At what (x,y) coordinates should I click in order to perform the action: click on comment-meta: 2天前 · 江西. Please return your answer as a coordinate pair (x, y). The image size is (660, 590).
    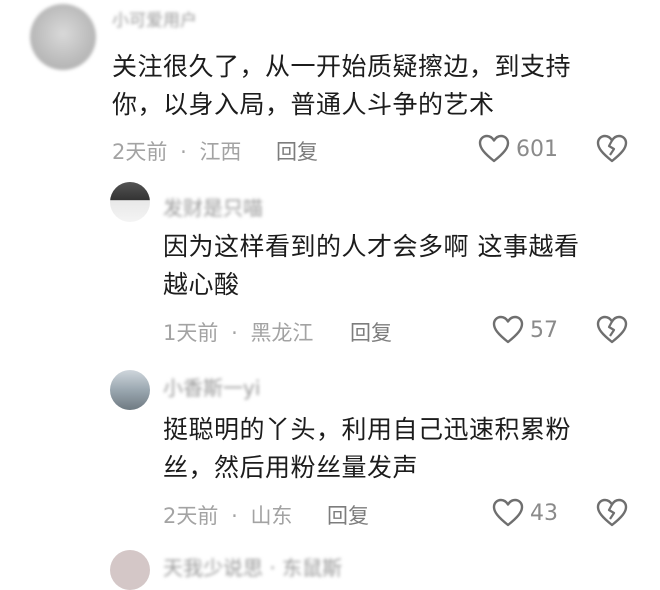
    Looking at the image, I should click on (176, 151).